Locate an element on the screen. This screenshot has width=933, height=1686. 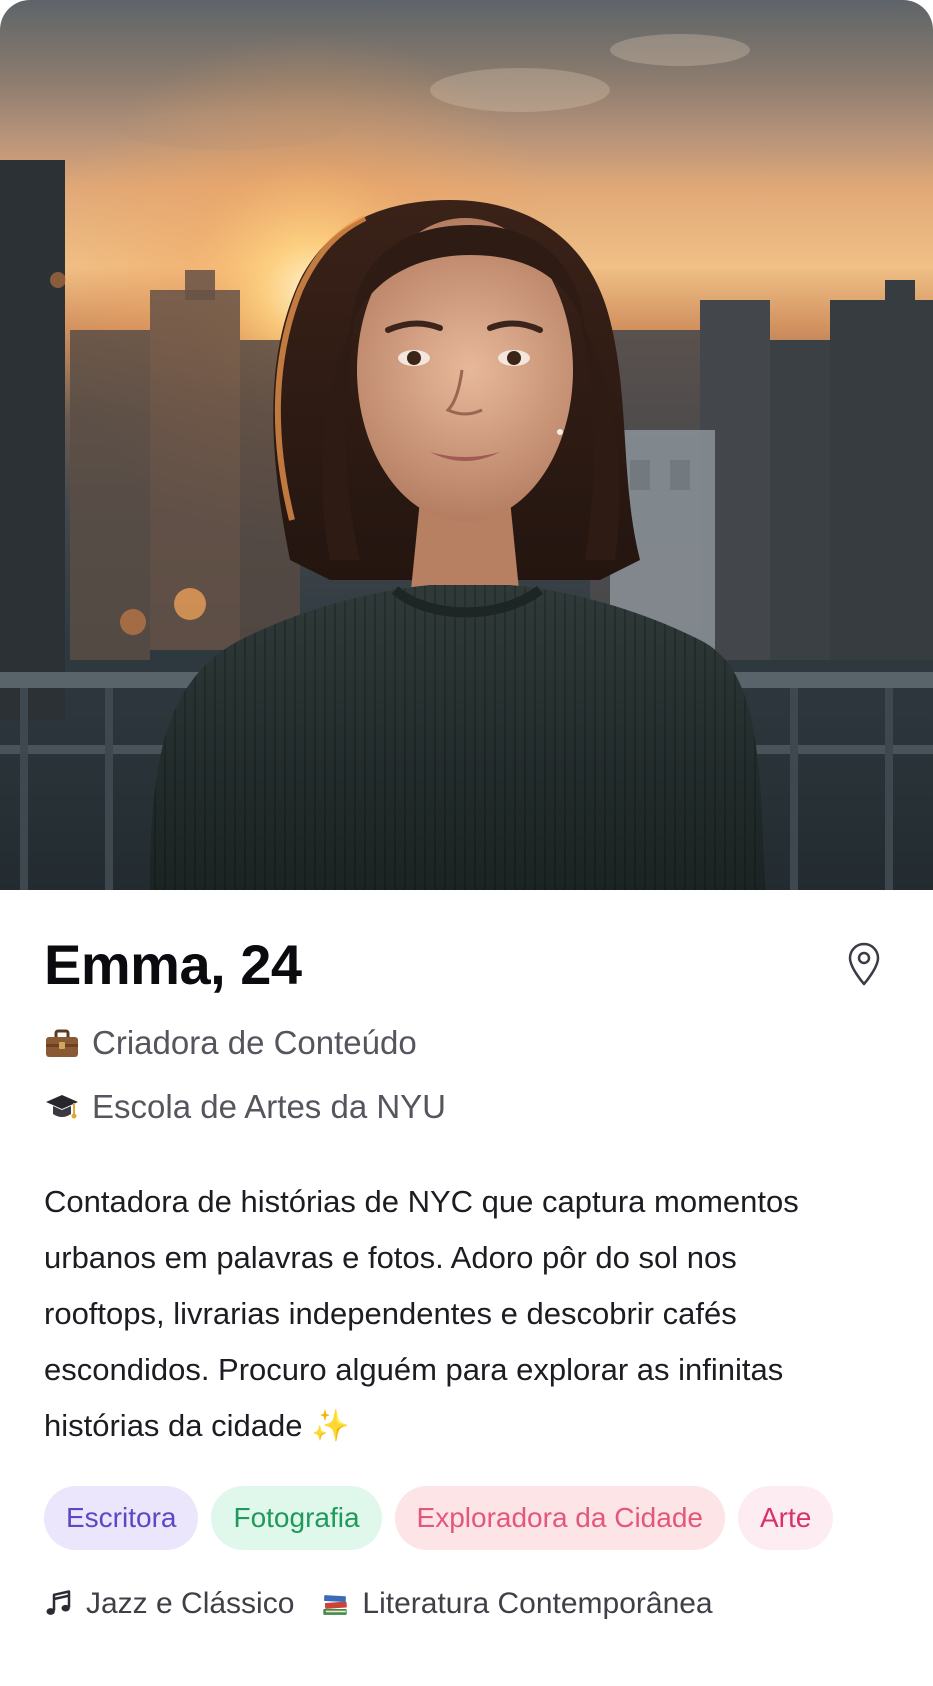
graduation-cap-icon is located at coordinates (62, 1107).